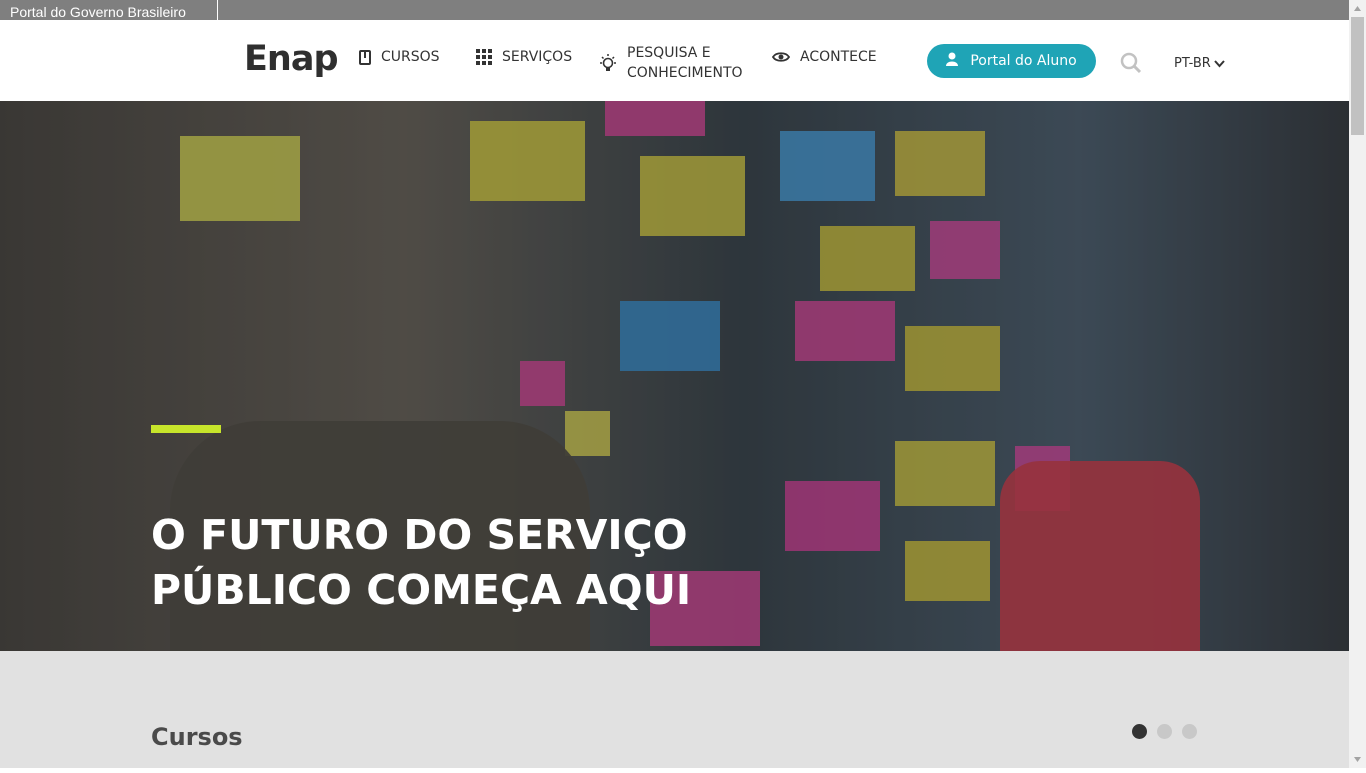 The height and width of the screenshot is (773, 1366). What do you see at coordinates (1357, 759) in the screenshot?
I see `scroll-down-arrow` at bounding box center [1357, 759].